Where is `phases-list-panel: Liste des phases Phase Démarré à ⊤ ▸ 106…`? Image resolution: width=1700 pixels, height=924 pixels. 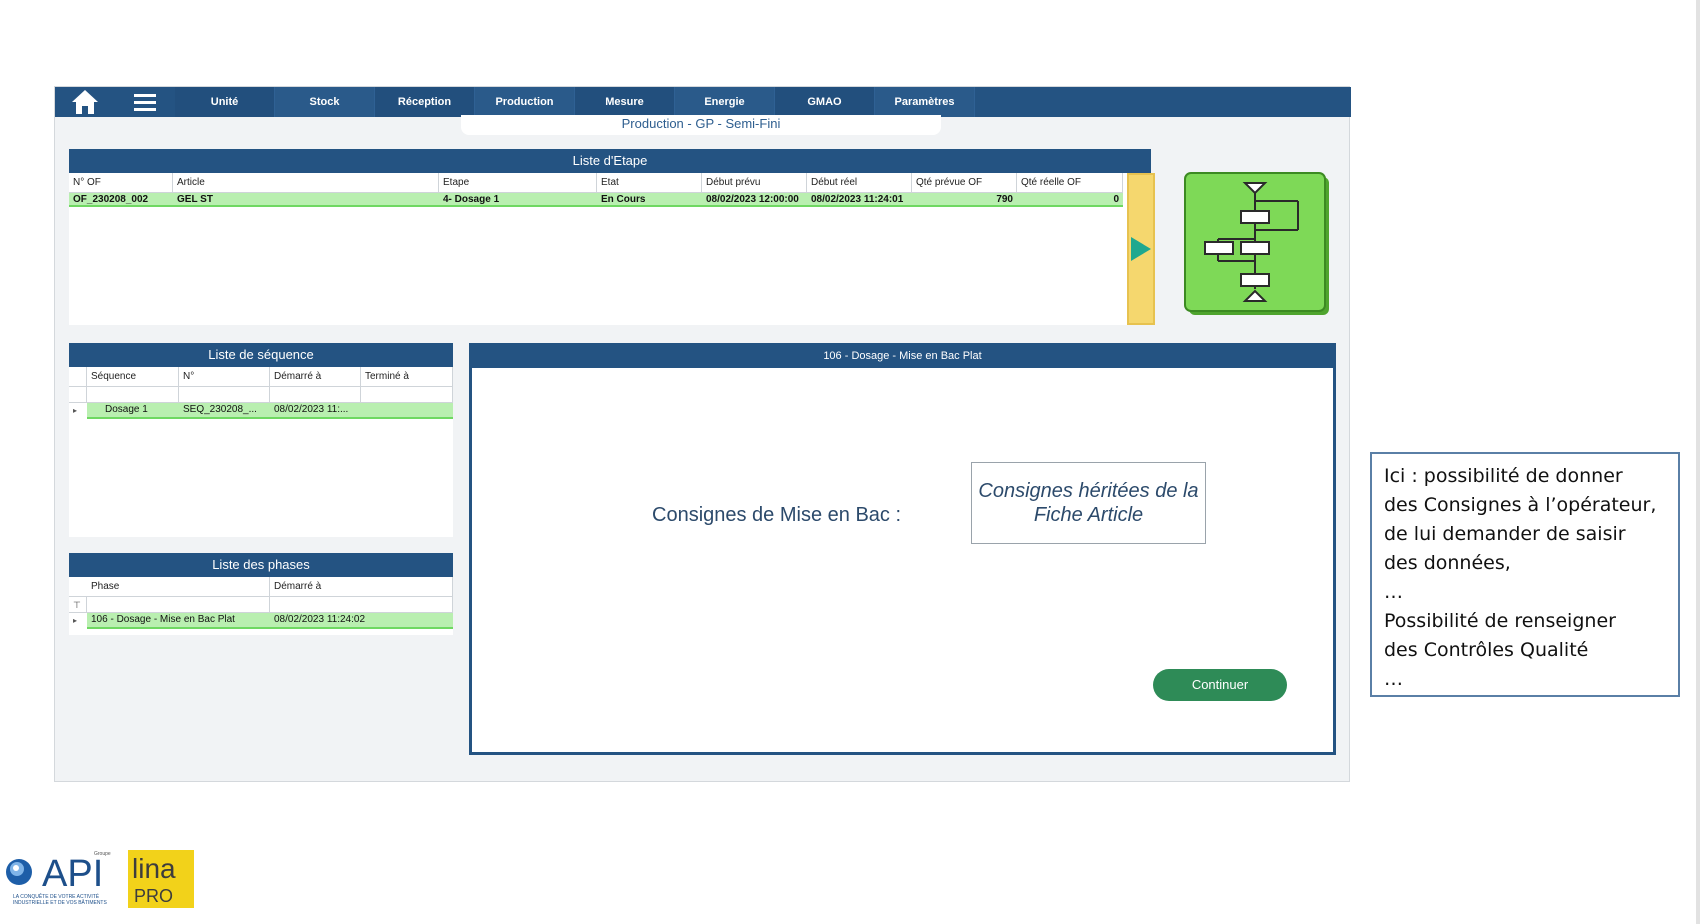
phases-list-panel: Liste des phases Phase Démarré à ⊤ ▸ 106… is located at coordinates (261, 594).